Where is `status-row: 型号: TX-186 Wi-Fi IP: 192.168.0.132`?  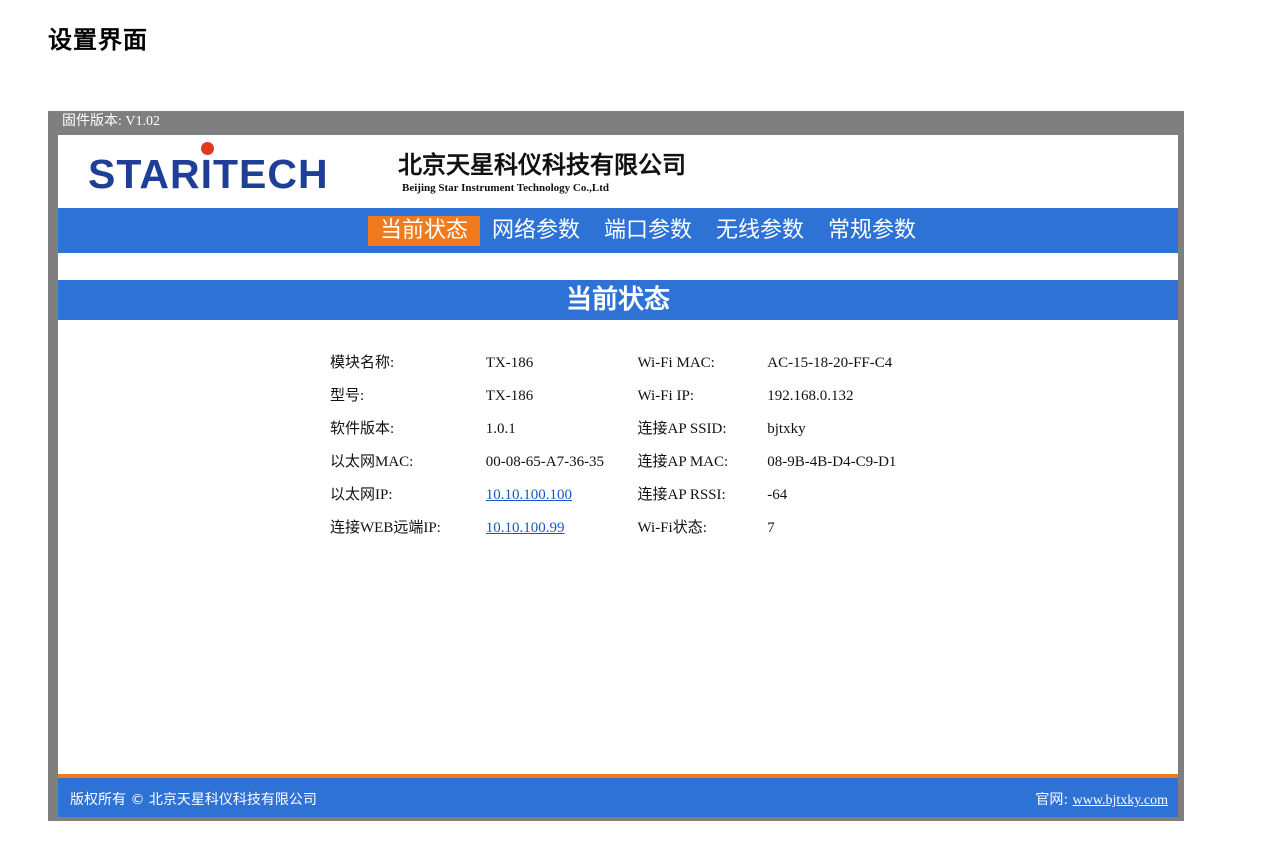
status-row: 型号: TX-186 Wi-Fi IP: 192.168.0.132 is located at coordinates (613, 400).